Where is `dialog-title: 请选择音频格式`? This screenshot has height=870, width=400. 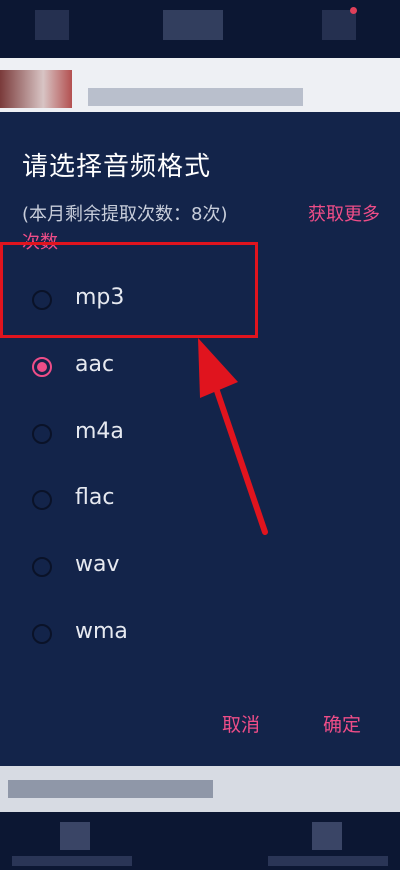 dialog-title: 请选择音频格式 is located at coordinates (117, 167).